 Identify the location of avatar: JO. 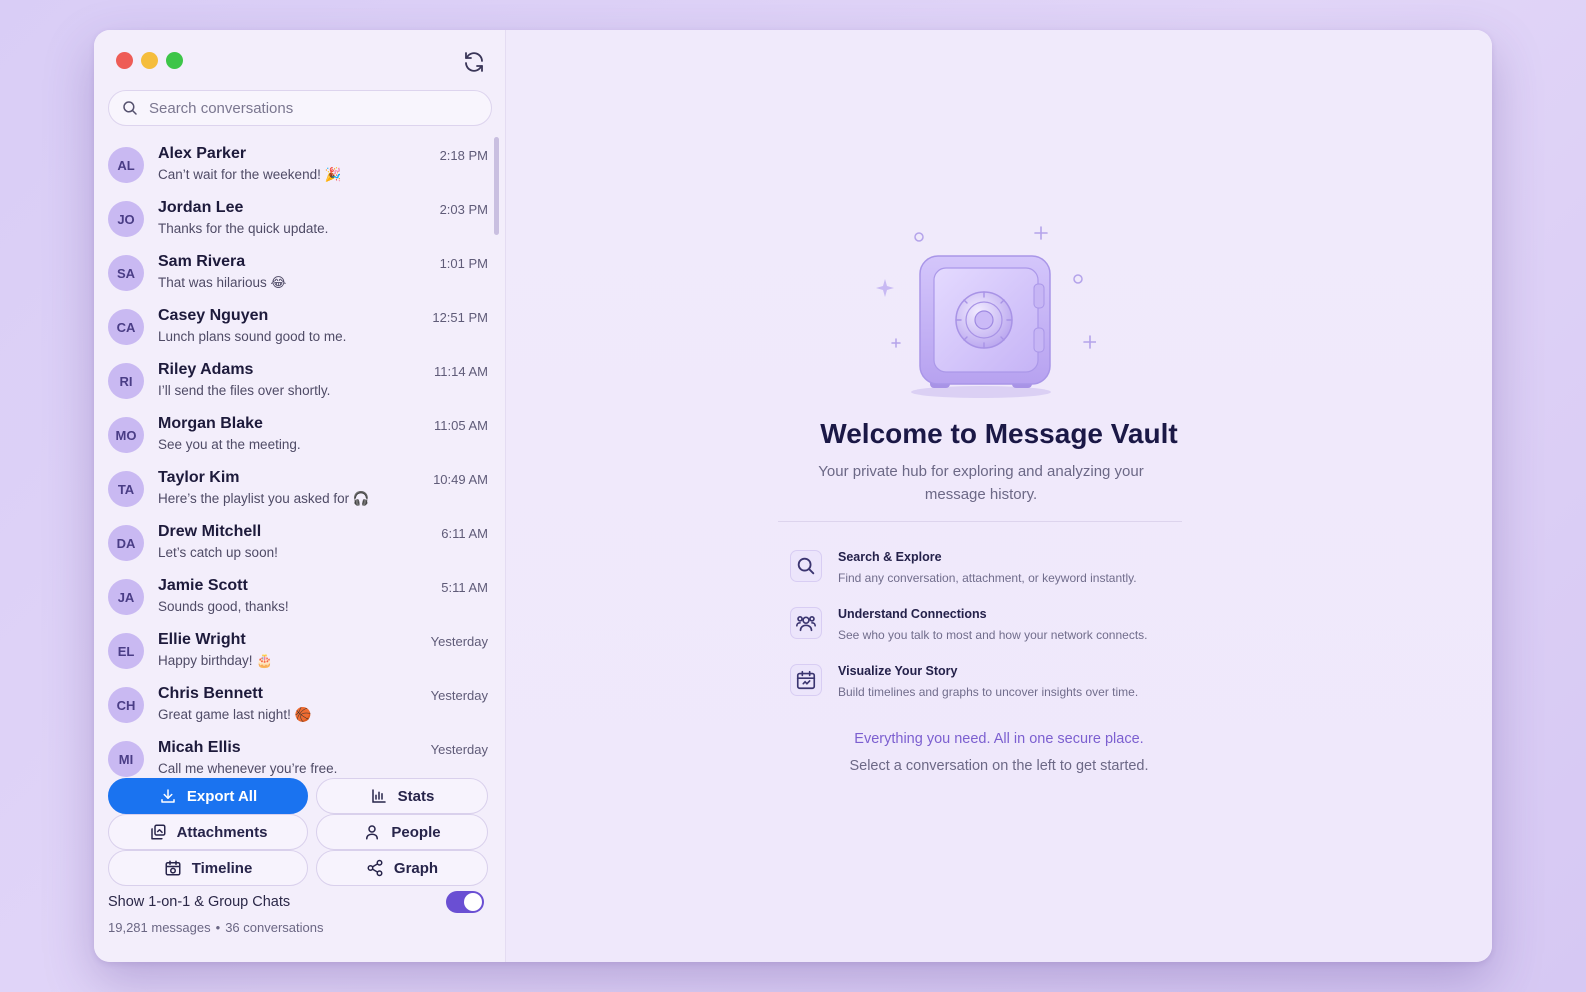
(126, 219).